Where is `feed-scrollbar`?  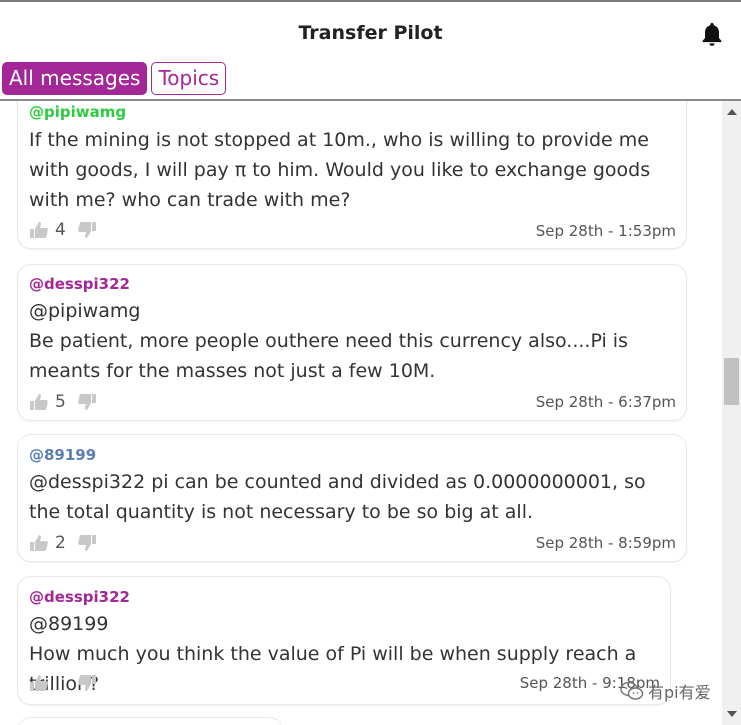 feed-scrollbar is located at coordinates (731, 413).